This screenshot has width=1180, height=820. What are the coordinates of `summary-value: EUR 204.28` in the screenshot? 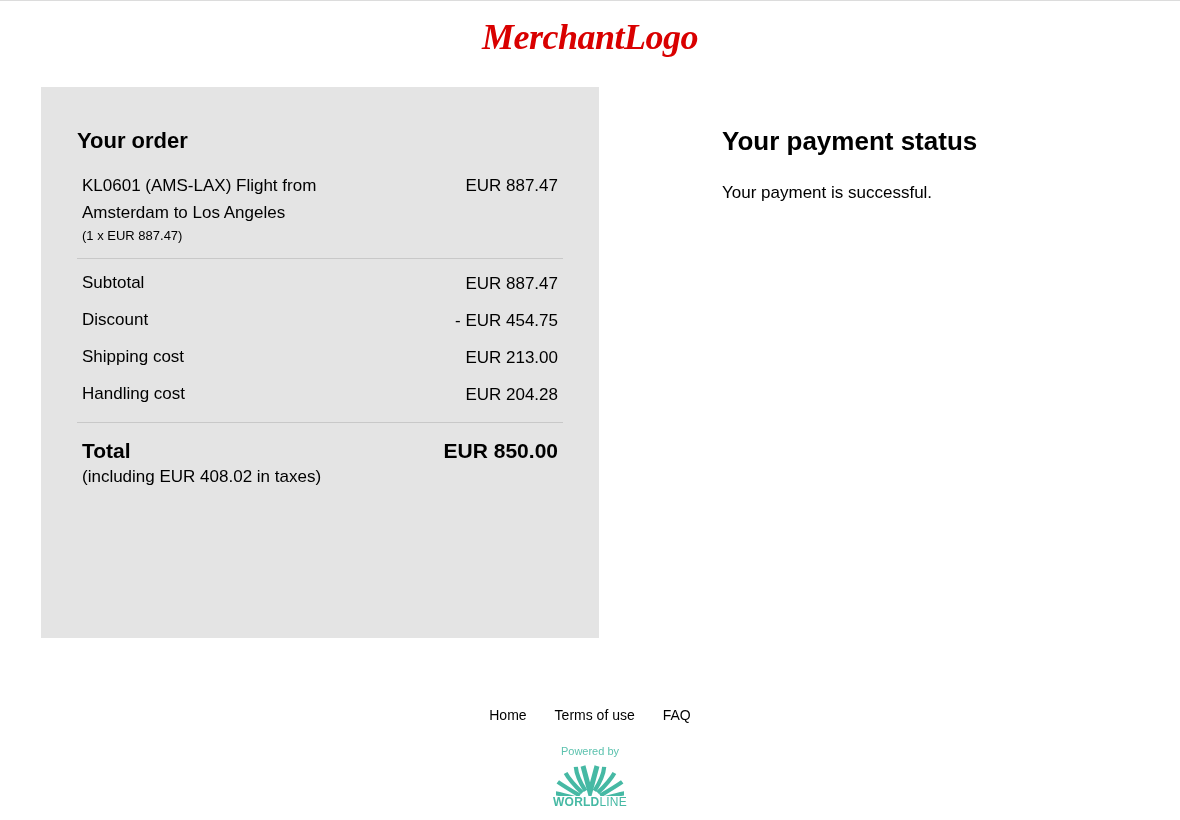 It's located at (511, 395).